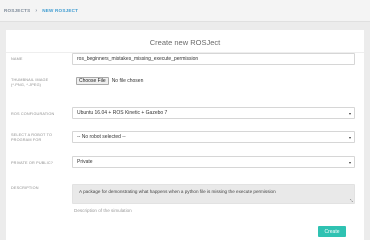 The image size is (370, 240). I want to click on choose-file-button: Choose File, so click(92, 81).